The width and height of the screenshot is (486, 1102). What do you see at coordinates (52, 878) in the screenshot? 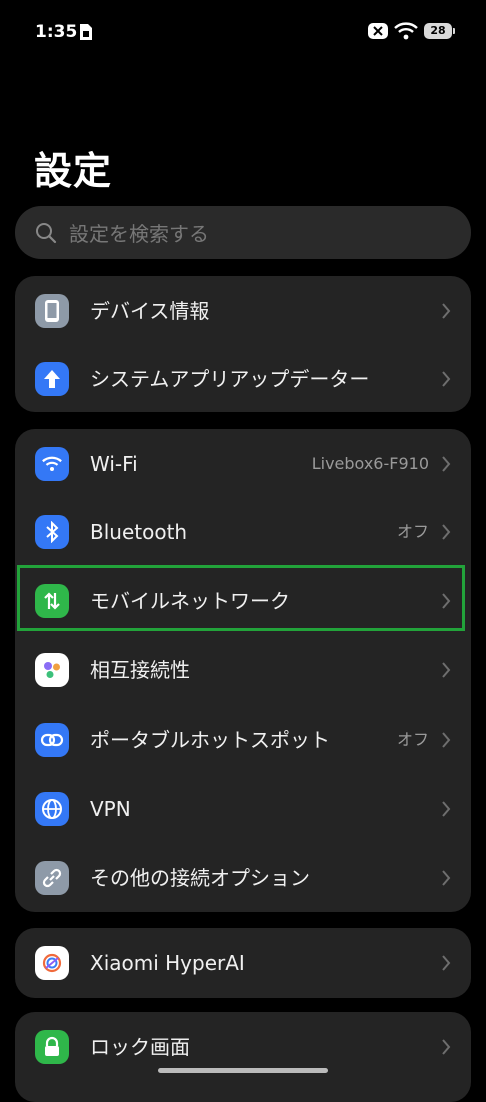
I see `link-icon` at bounding box center [52, 878].